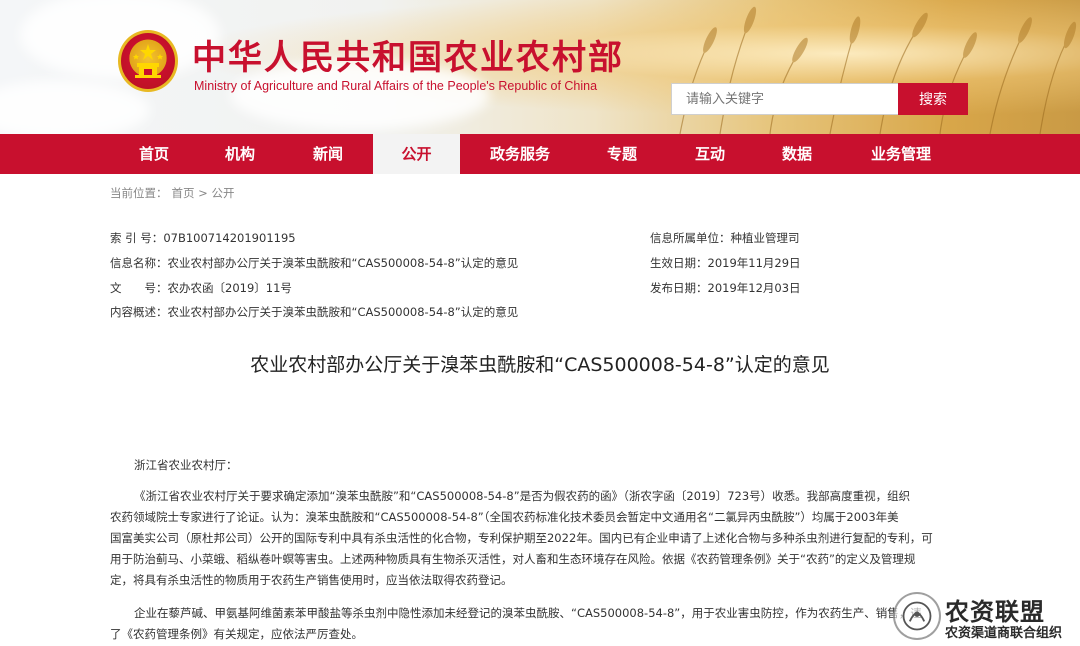 The image size is (1080, 646). I want to click on info-label: 信息名称：, so click(139, 263).